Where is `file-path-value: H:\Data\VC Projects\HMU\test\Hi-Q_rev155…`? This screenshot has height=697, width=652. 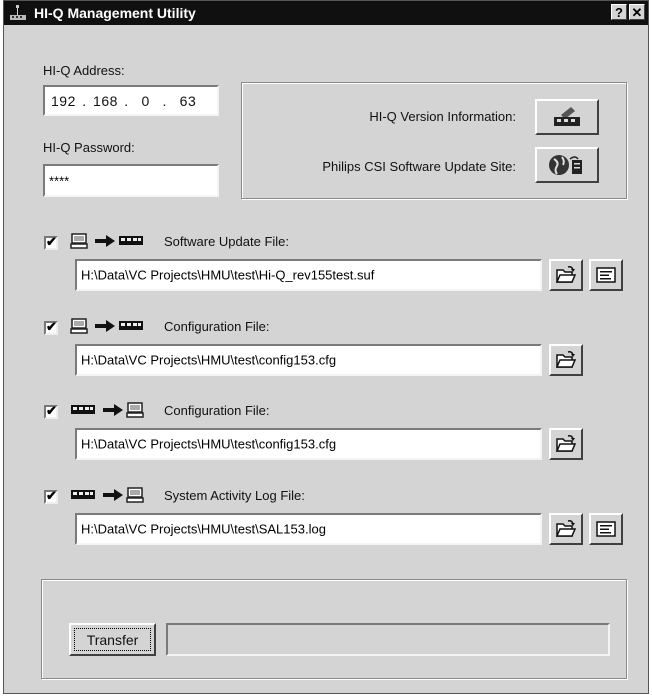
file-path-value: H:\Data\VC Projects\HMU\test\Hi-Q_rev155… is located at coordinates (228, 275).